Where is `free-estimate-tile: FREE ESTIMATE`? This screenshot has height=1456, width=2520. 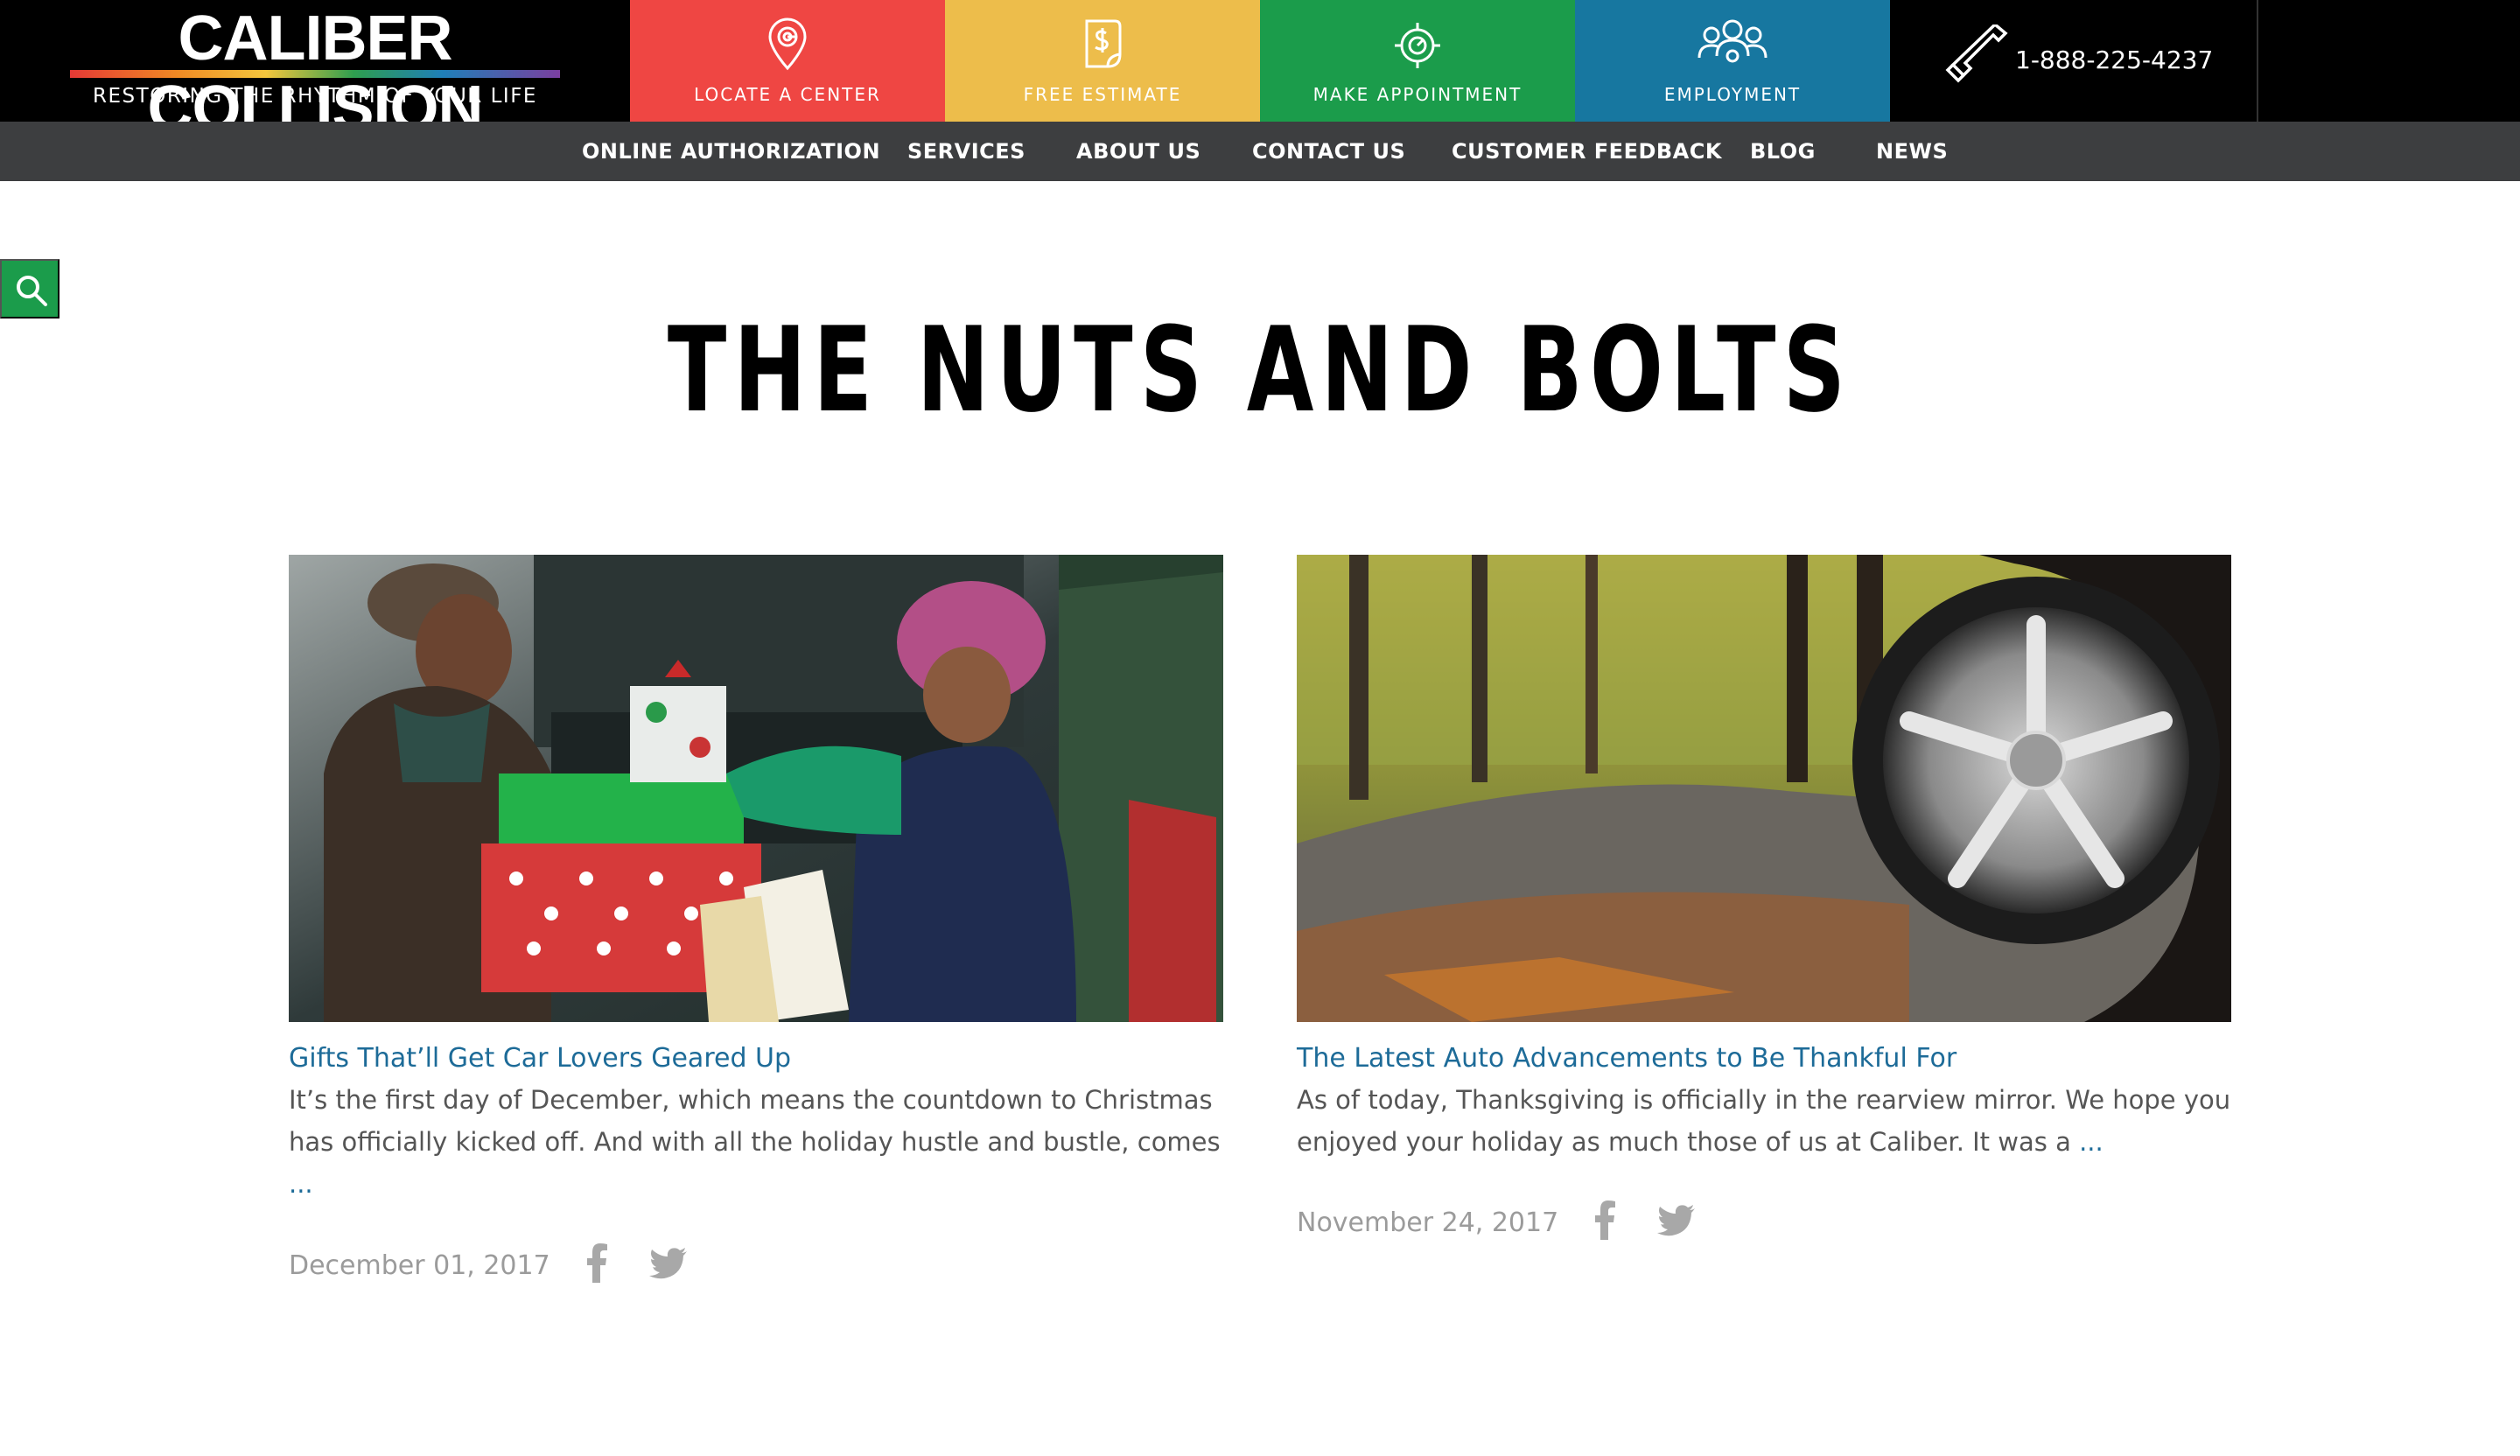 free-estimate-tile: FREE ESTIMATE is located at coordinates (1102, 61).